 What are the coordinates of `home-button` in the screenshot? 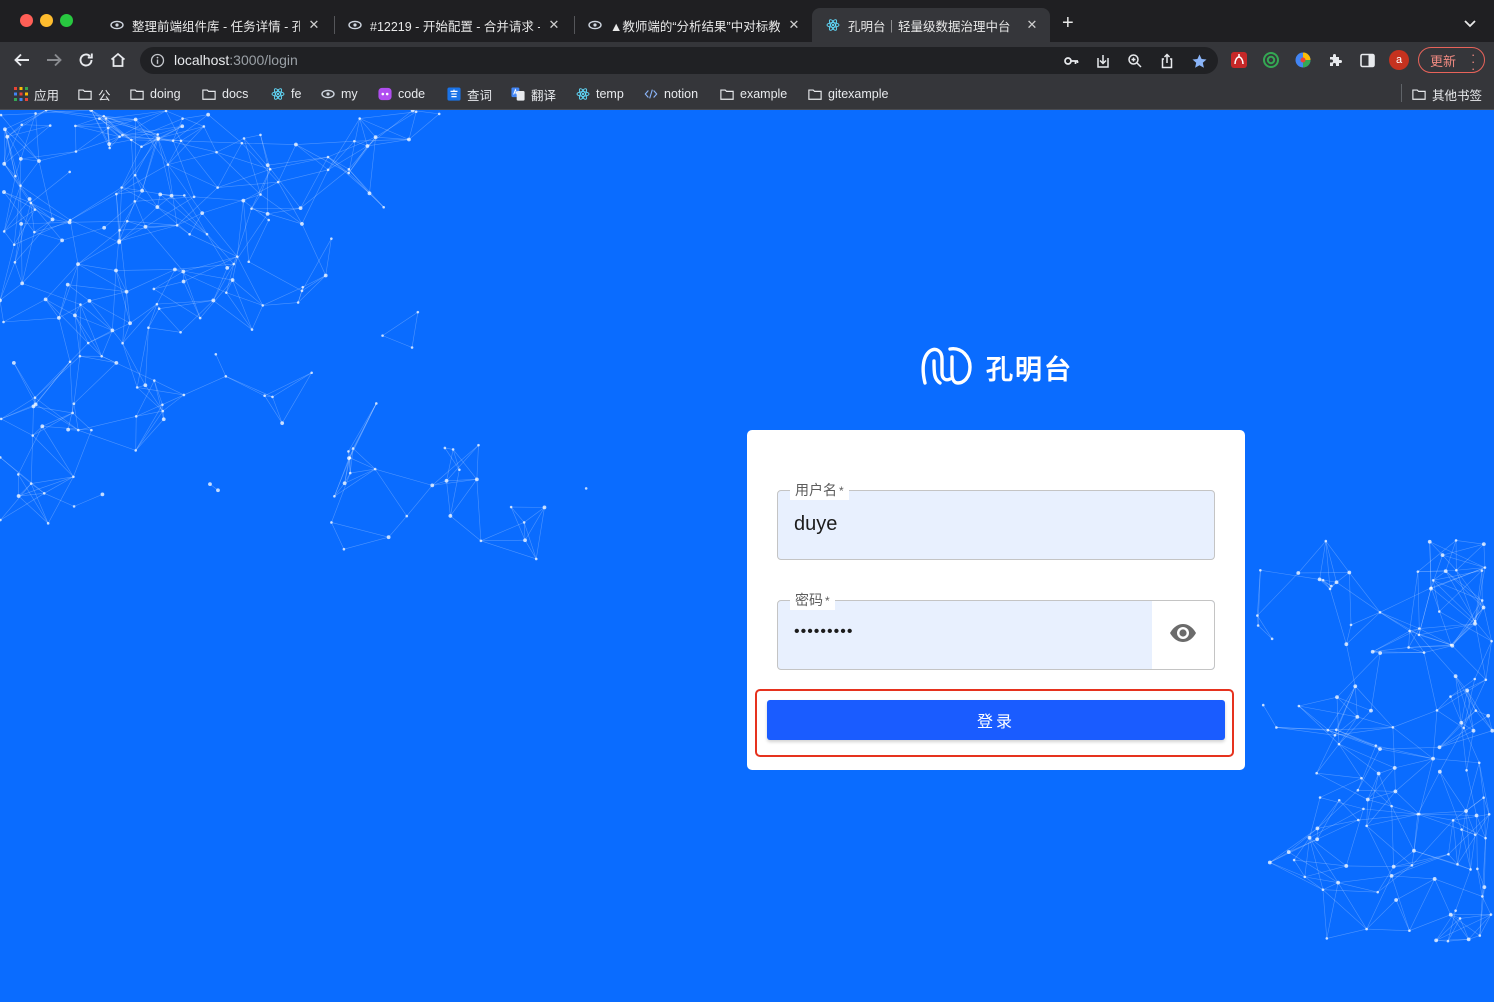 It's located at (118, 60).